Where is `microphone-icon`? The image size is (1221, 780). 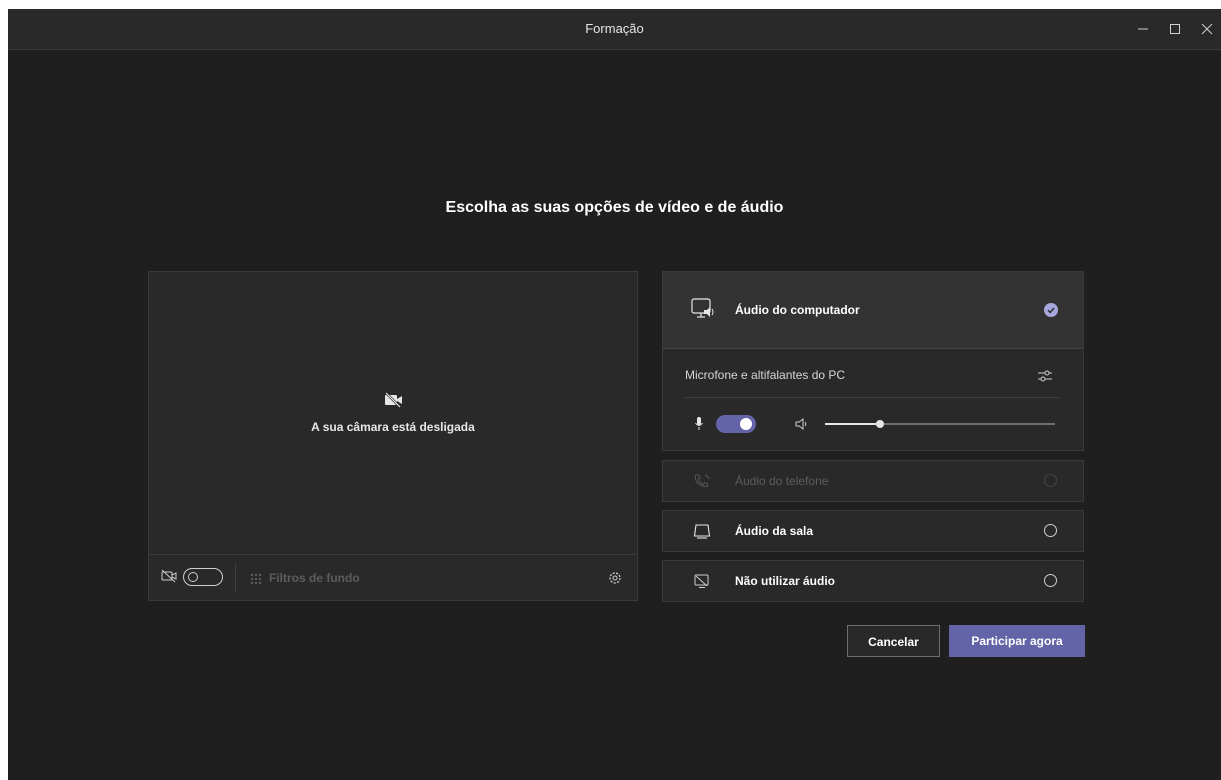 microphone-icon is located at coordinates (699, 423).